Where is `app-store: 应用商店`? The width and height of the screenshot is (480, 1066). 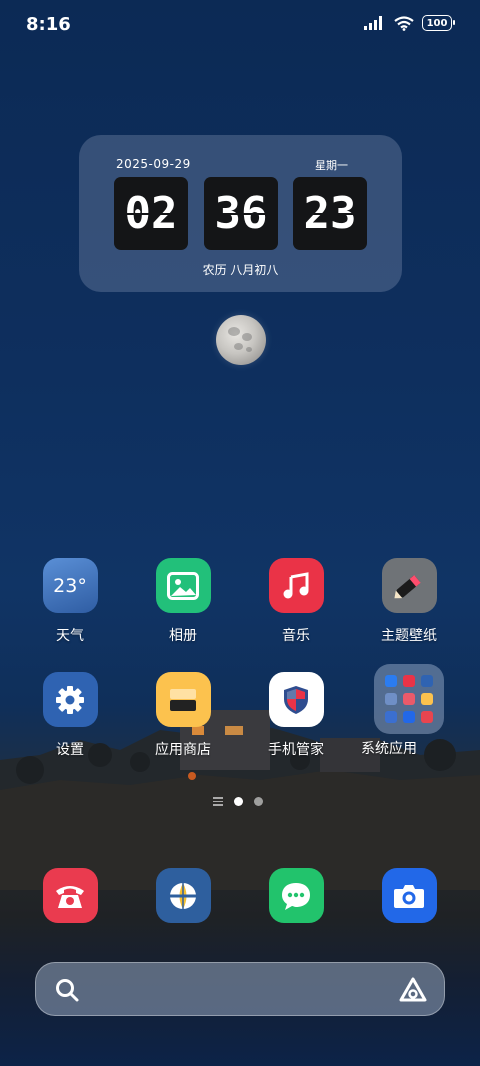 app-store: 应用商店 is located at coordinates (183, 715).